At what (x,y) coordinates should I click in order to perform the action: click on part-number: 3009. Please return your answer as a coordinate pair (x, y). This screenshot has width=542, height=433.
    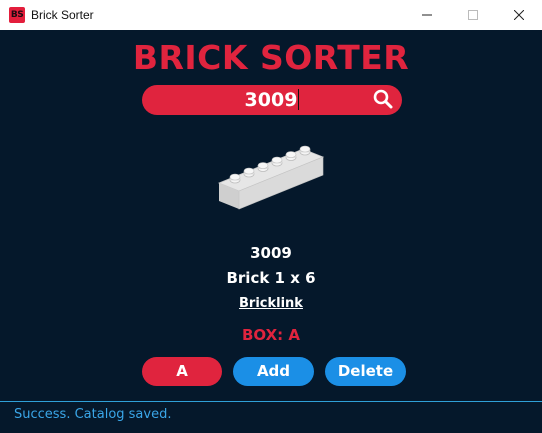
    Looking at the image, I should click on (271, 253).